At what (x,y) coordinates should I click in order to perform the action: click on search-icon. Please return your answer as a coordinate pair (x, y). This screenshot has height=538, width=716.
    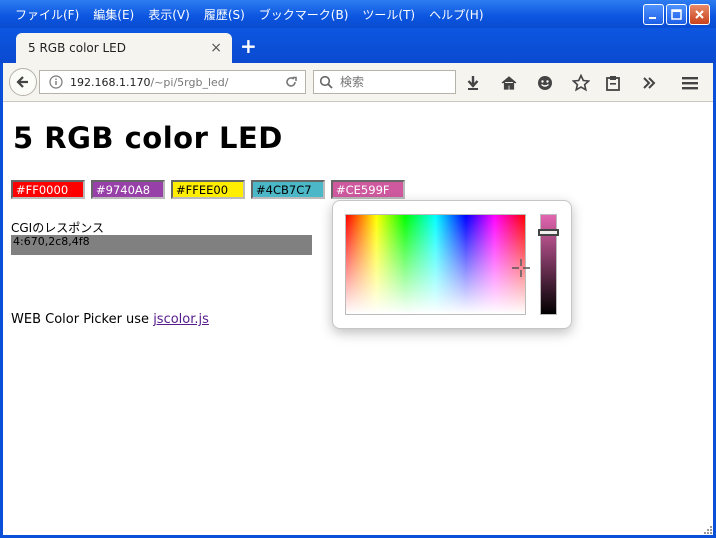
    Looking at the image, I should click on (326, 82).